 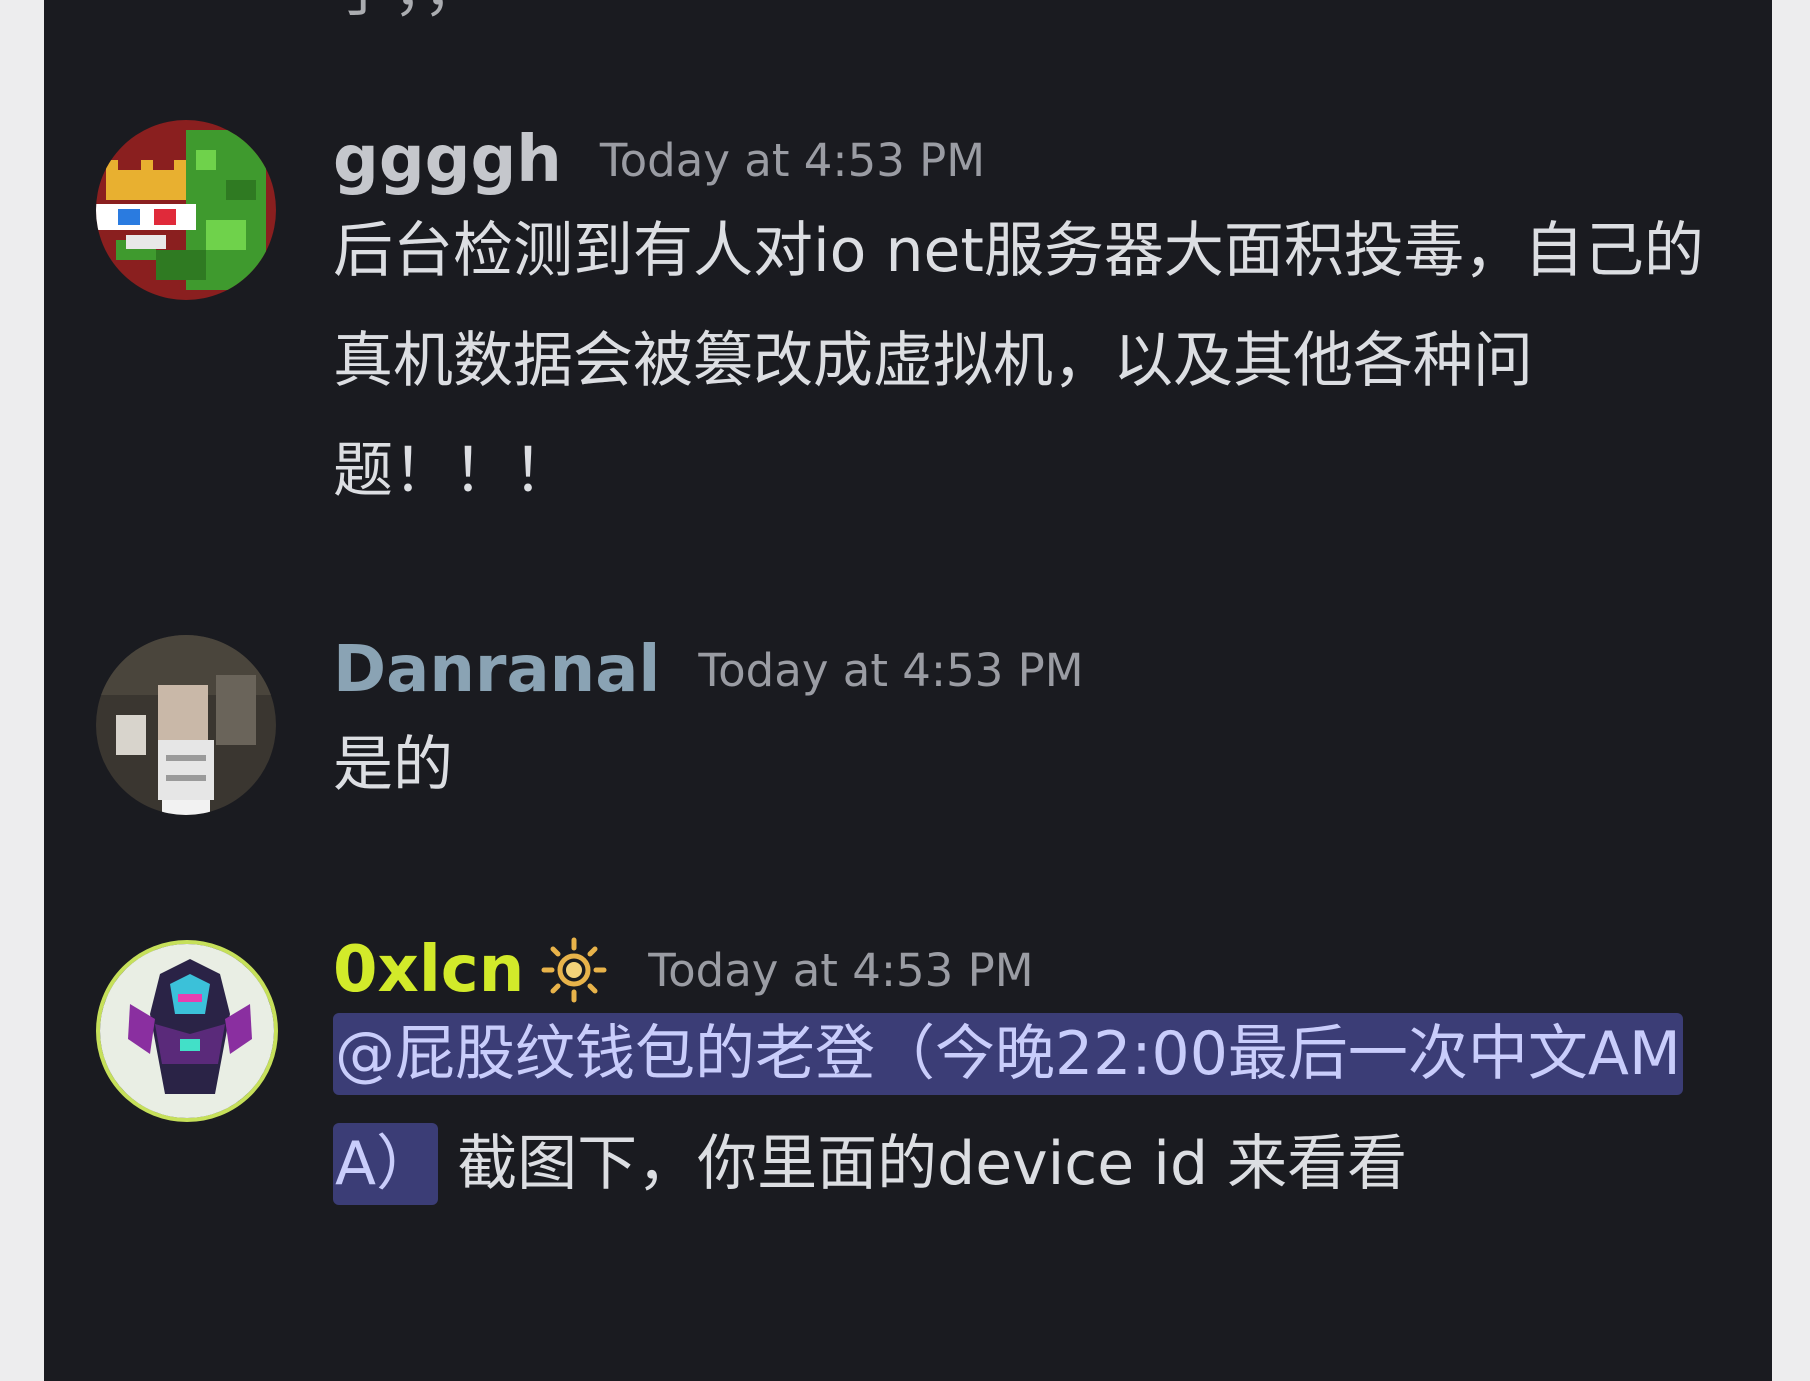 I want to click on message-header: 0xlcn Today at 4:53 PM, so click(x=683, y=970).